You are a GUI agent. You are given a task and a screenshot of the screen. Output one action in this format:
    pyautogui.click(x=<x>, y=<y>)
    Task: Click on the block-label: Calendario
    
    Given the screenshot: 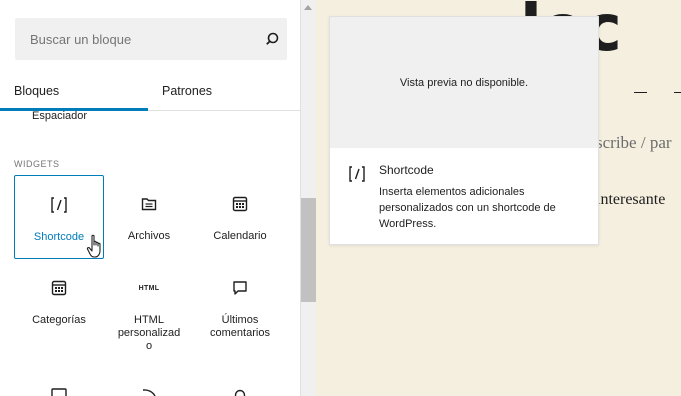 What is the action you would take?
    pyautogui.click(x=240, y=236)
    